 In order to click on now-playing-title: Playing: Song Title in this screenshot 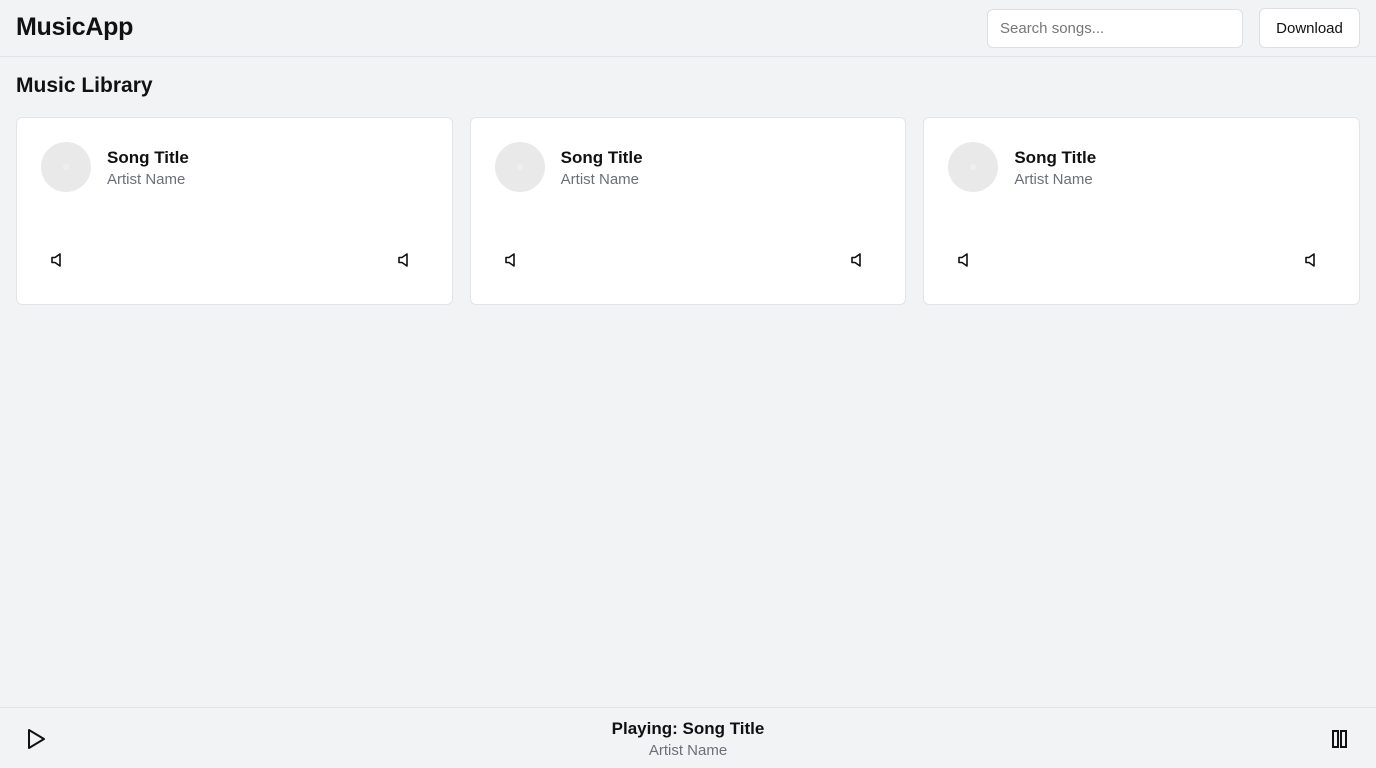, I will do `click(688, 728)`.